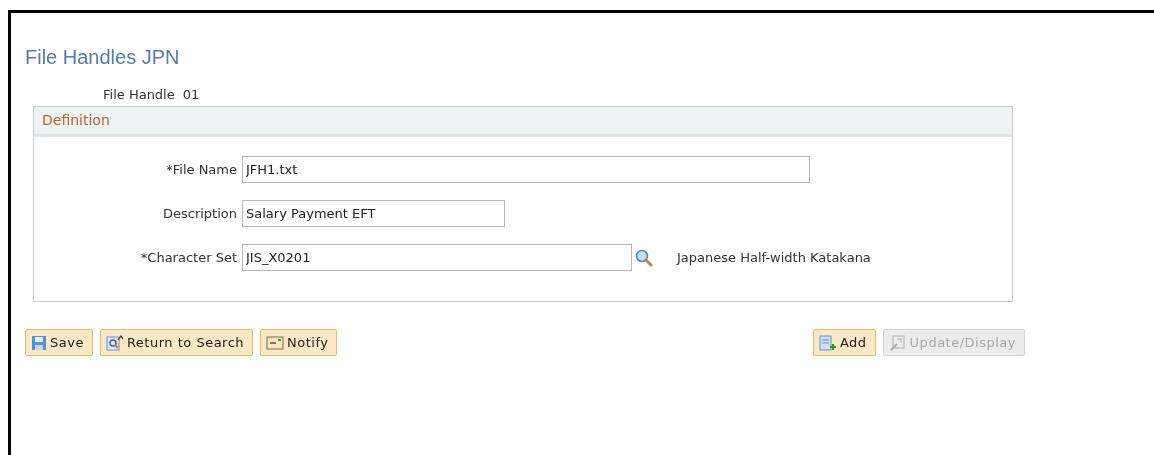  I want to click on input-field: JFH1.txt, so click(526, 169).